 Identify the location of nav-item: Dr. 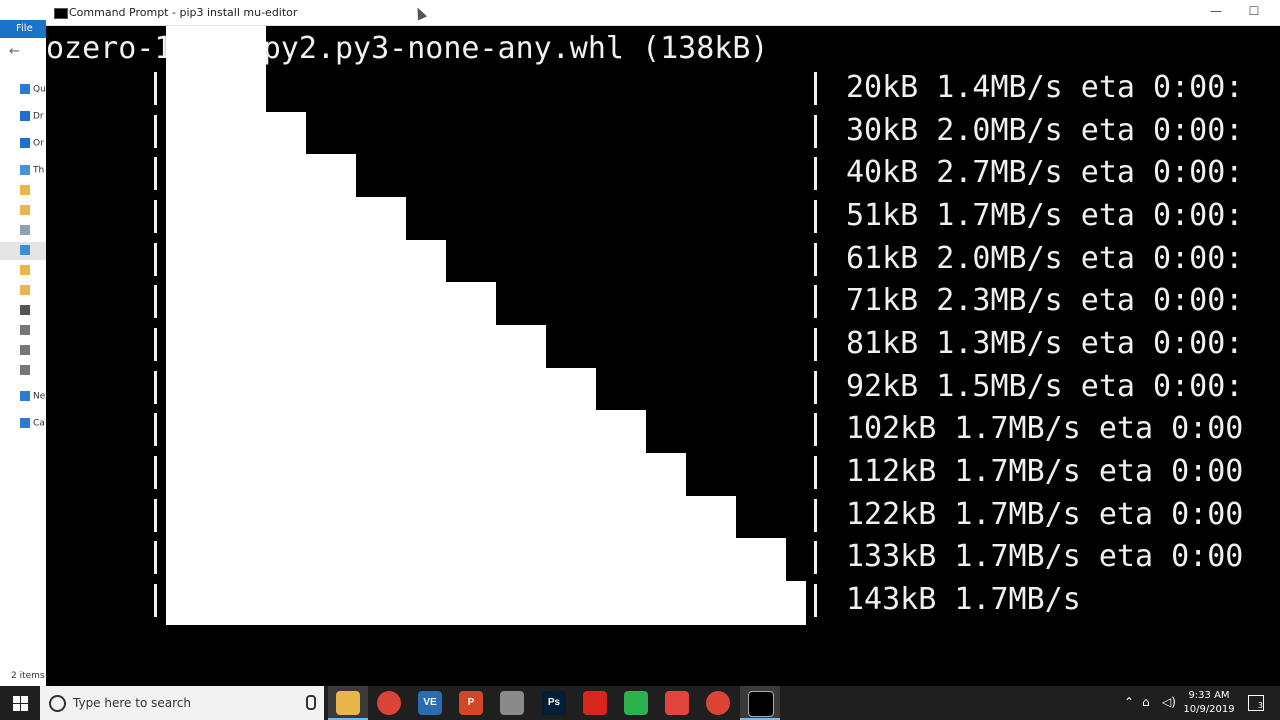
(33, 120).